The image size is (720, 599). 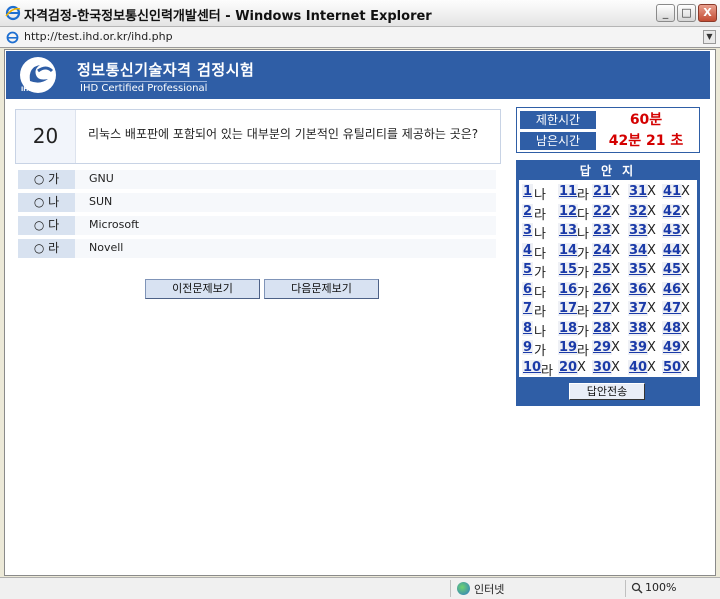 I want to click on answer-question-link: 2, so click(x=528, y=211).